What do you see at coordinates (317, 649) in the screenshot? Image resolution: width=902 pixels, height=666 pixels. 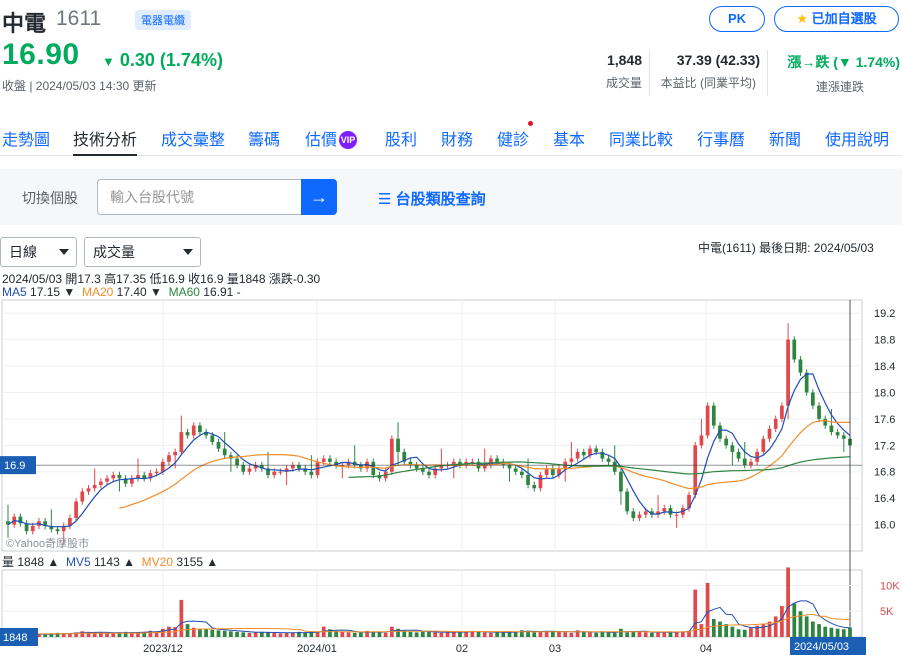 I see `x-tick-label: 2024/01` at bounding box center [317, 649].